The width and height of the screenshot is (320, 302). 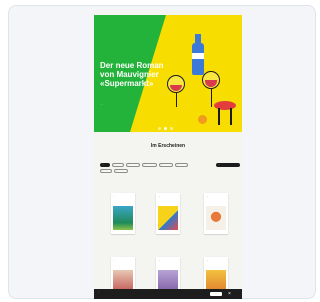 What do you see at coordinates (168, 146) in the screenshot?
I see `section-title: Im Erscheinen` at bounding box center [168, 146].